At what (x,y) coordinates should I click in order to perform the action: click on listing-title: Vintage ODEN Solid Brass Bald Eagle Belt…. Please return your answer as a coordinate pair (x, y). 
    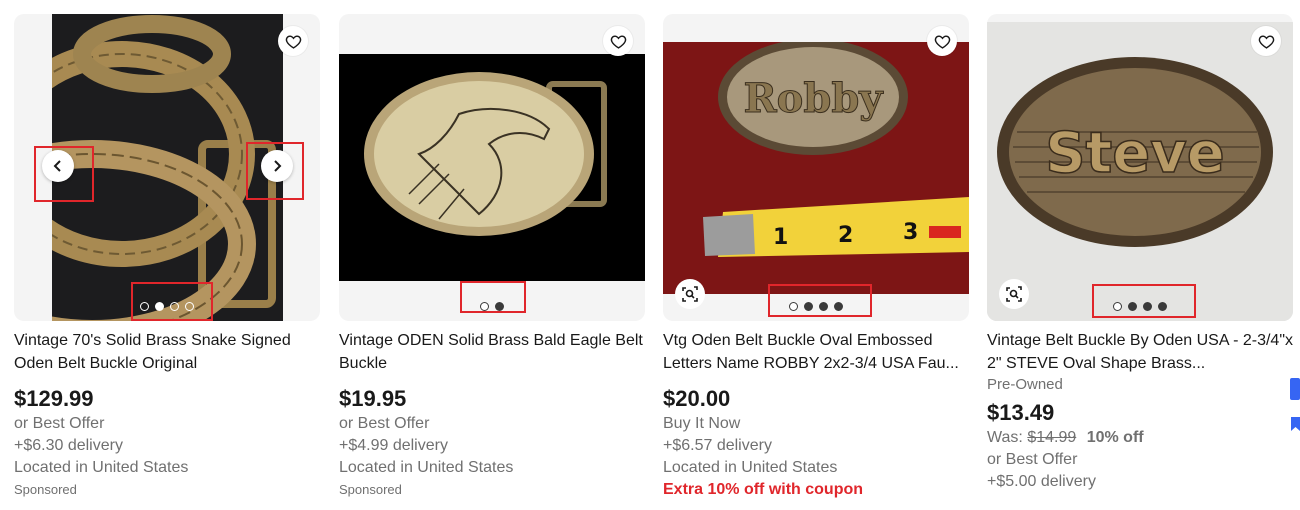
    Looking at the image, I should click on (492, 352).